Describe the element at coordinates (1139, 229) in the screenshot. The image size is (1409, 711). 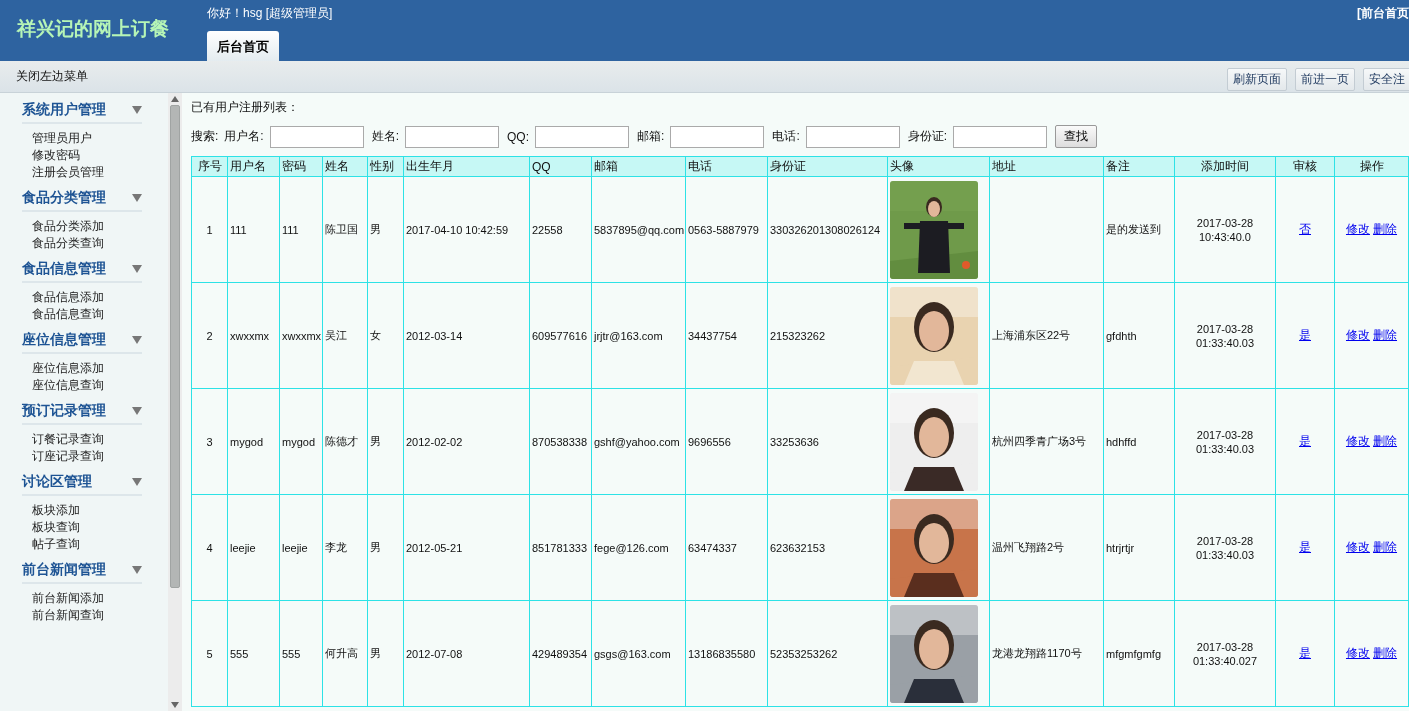
I see `table-cell: 是的发送到` at that location.